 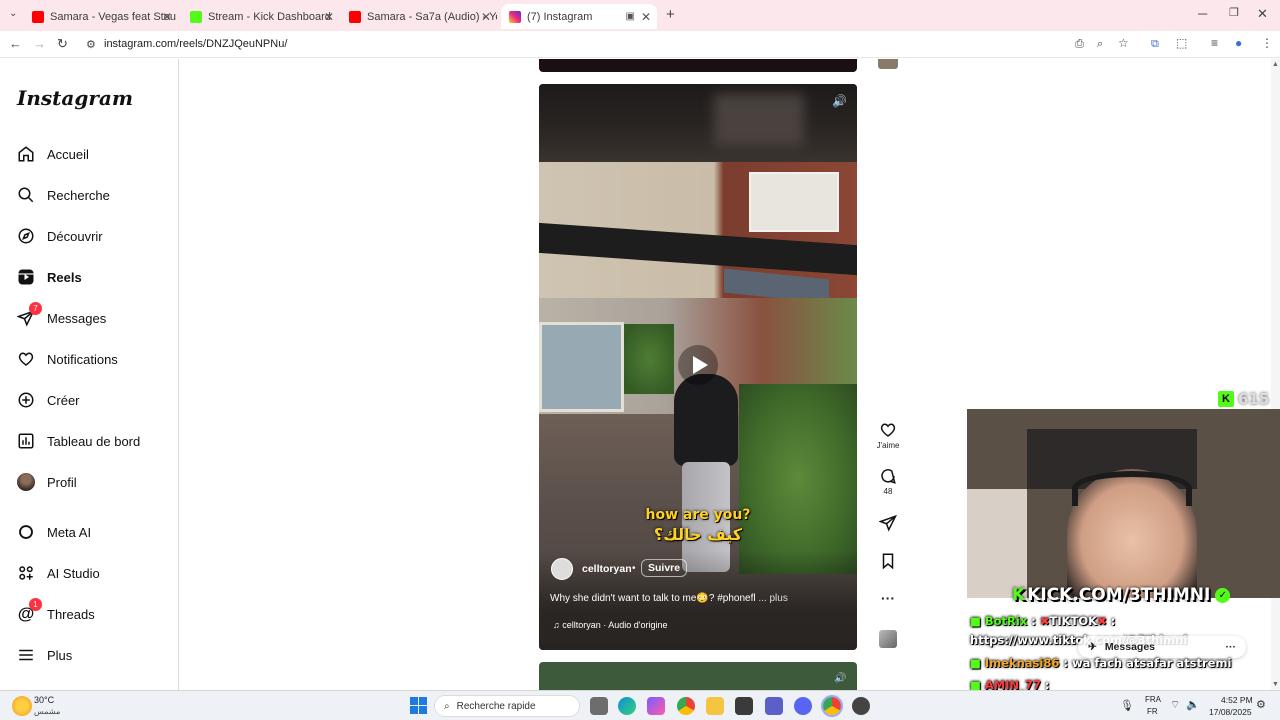 I want to click on ai-studio-icon, so click(x=26, y=573).